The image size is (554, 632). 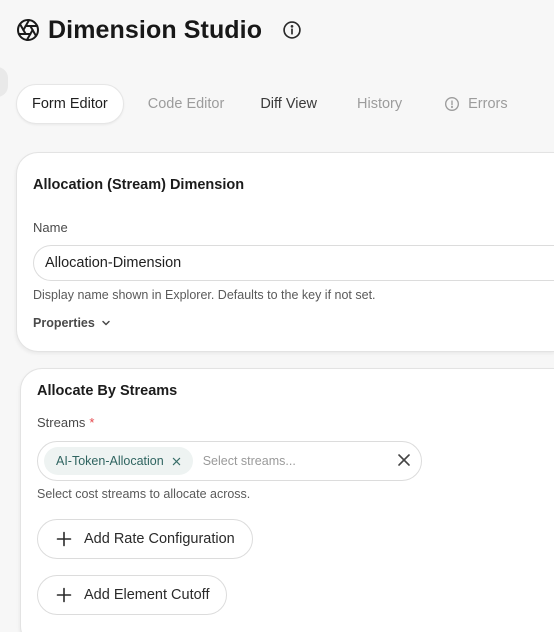 I want to click on streams-card-title: Allocate By Streams, so click(x=107, y=391).